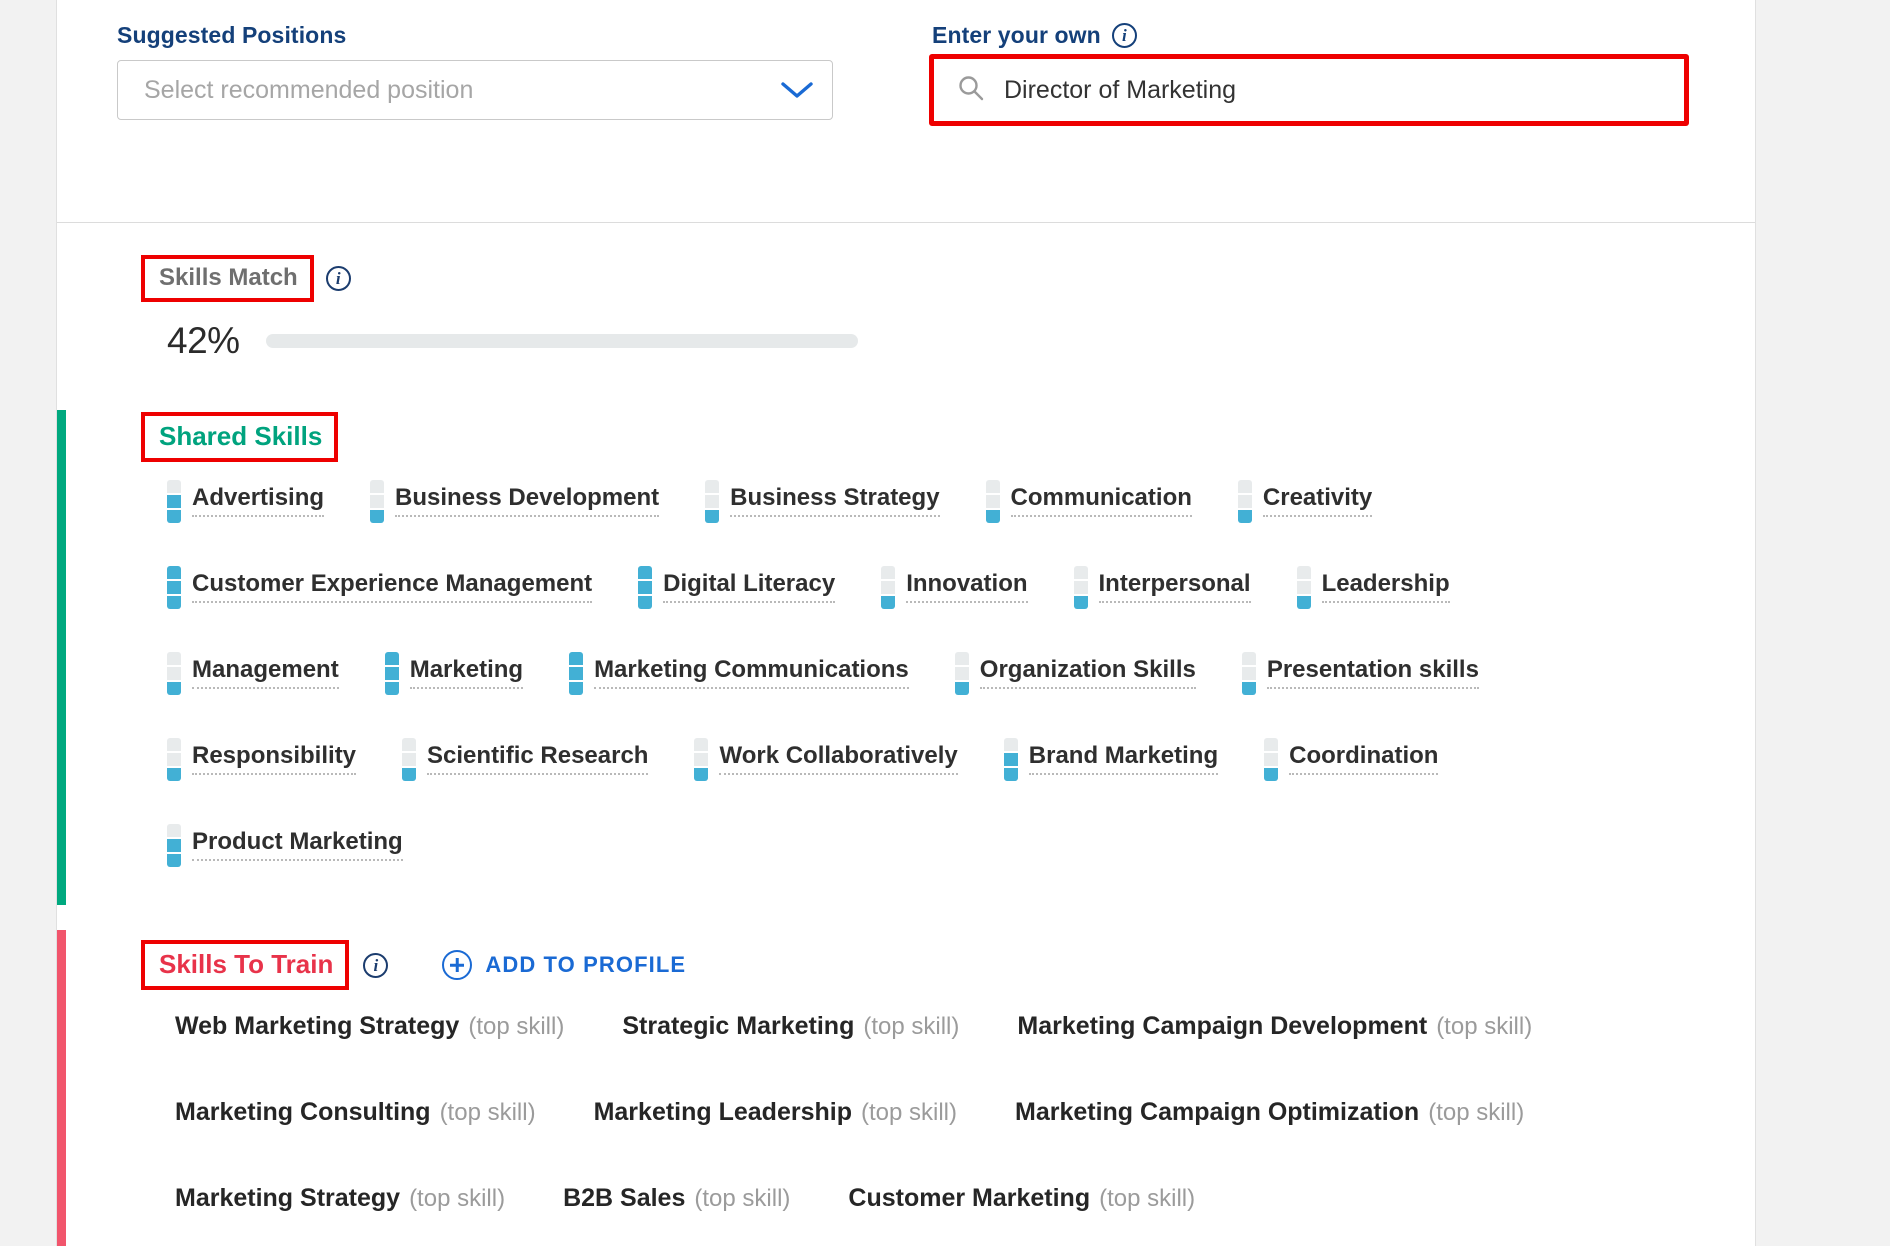  What do you see at coordinates (525, 758) in the screenshot?
I see `shared-skill-item: Scientific Research` at bounding box center [525, 758].